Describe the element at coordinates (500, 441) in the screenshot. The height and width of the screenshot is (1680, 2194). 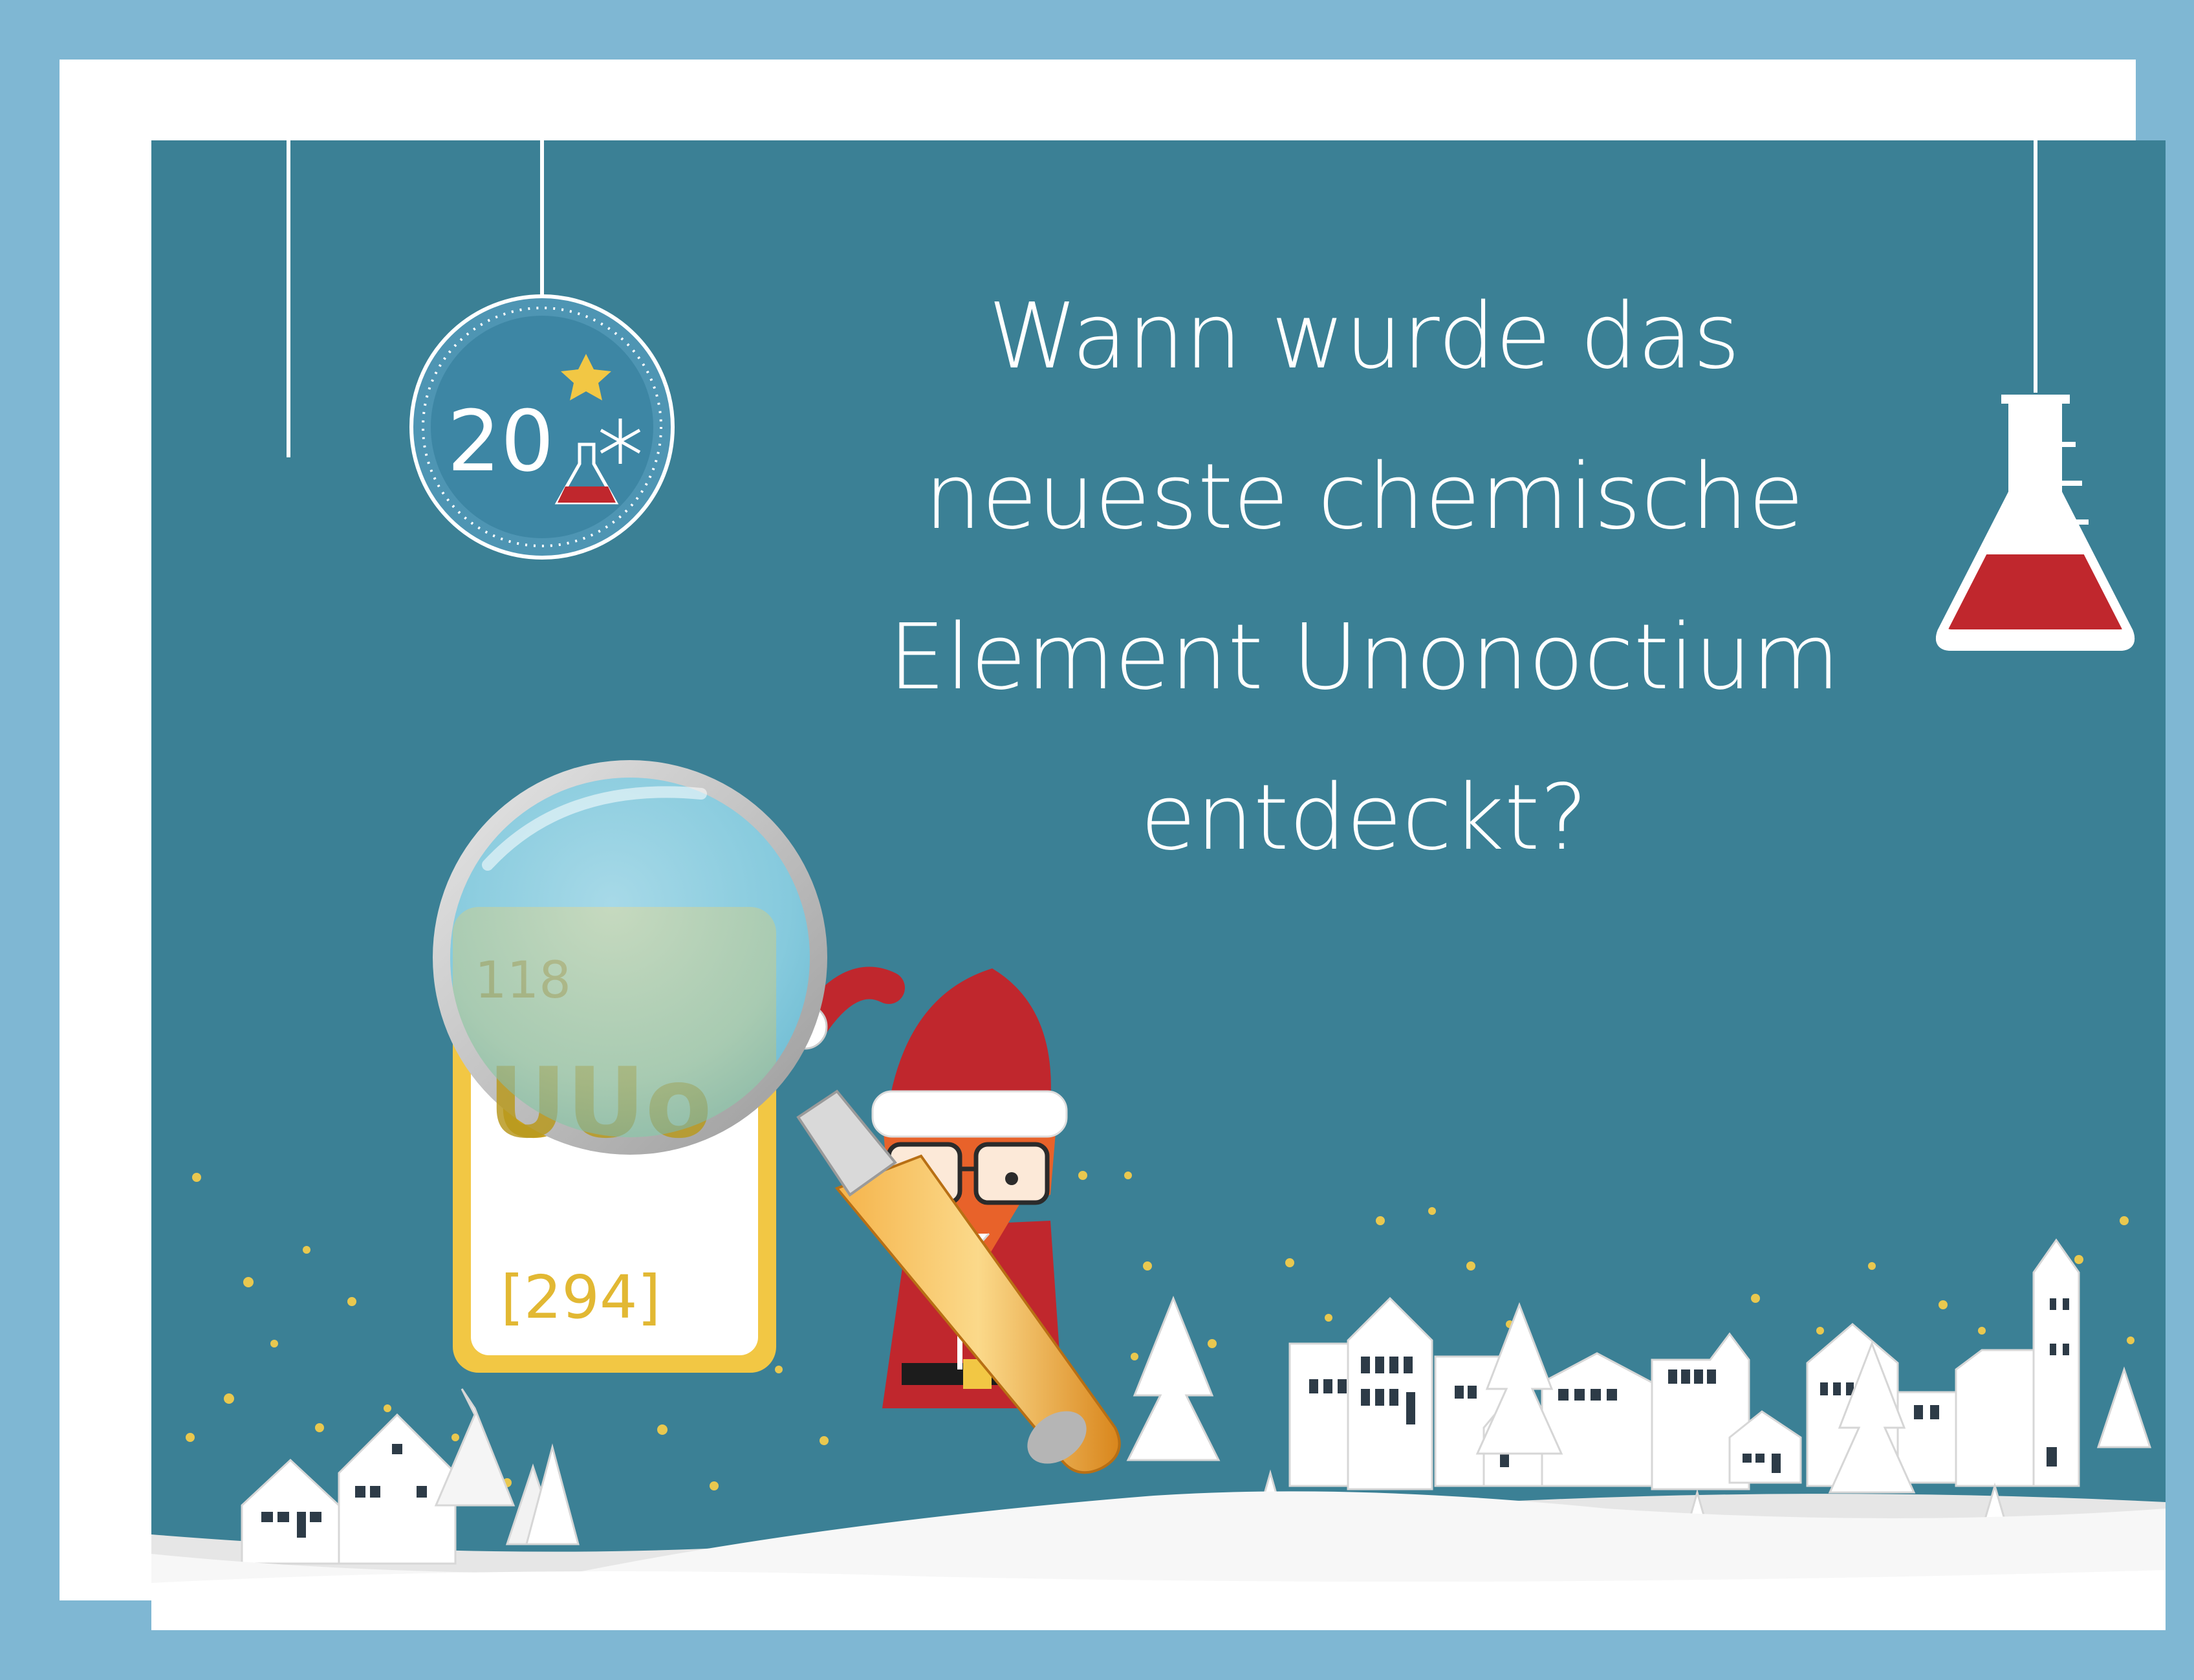
I see `ornament-day-number: 20` at that location.